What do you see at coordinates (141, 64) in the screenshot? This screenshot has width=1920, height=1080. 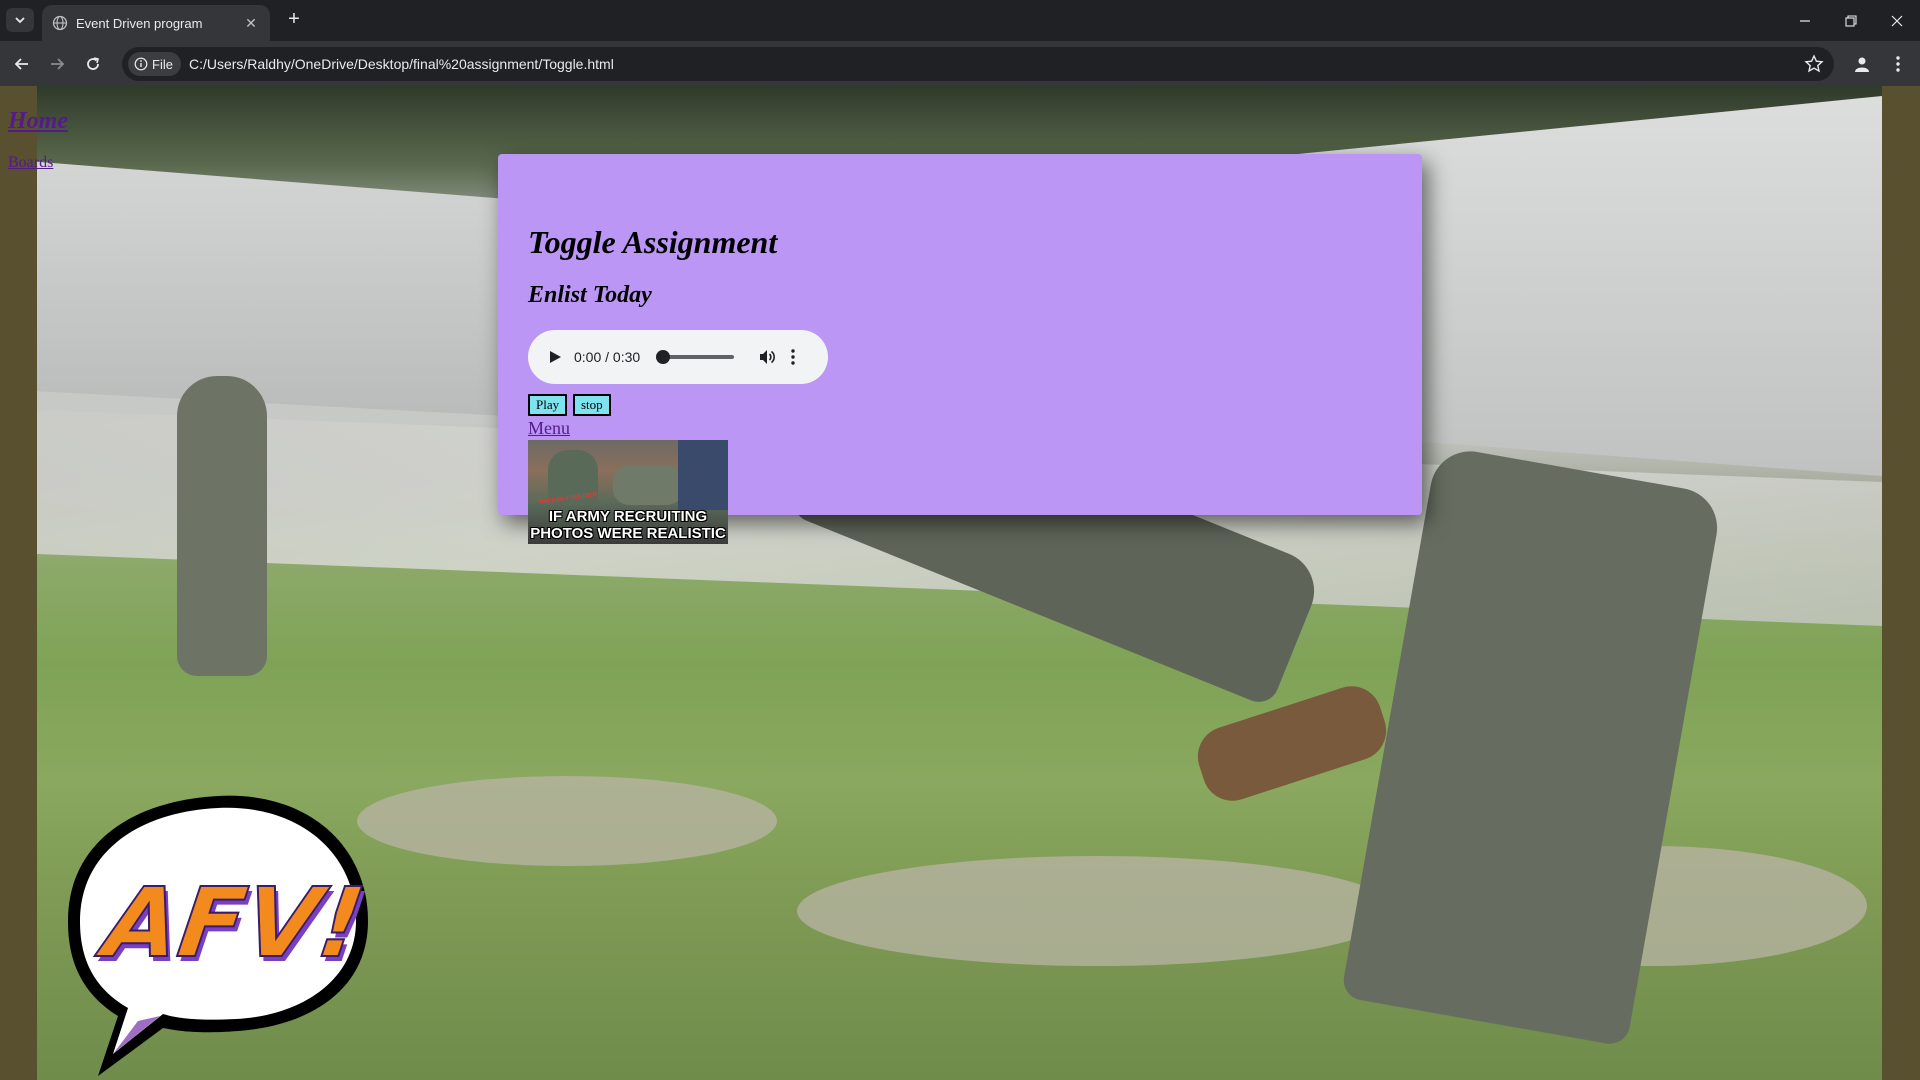 I see `info-icon` at bounding box center [141, 64].